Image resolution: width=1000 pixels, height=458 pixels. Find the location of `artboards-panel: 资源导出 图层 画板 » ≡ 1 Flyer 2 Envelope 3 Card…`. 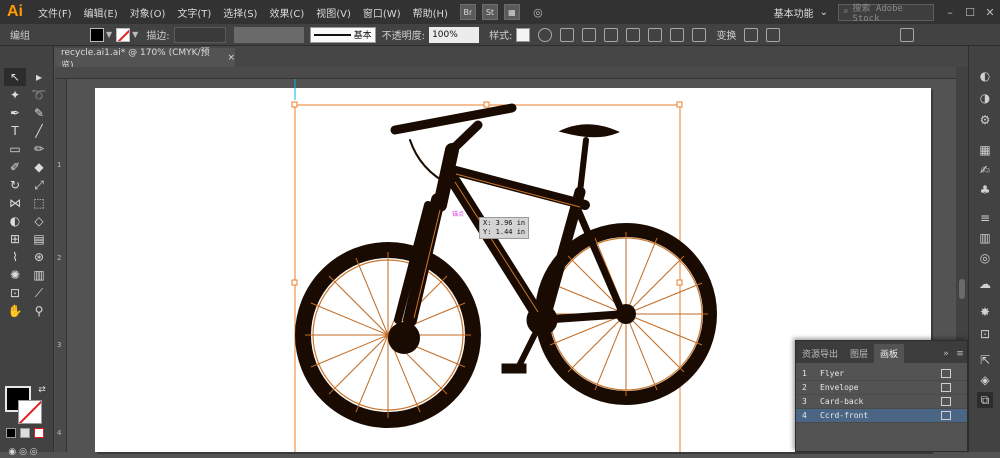

artboards-panel: 资源导出 图层 画板 » ≡ 1 Flyer 2 Envelope 3 Card… is located at coordinates (881, 396).